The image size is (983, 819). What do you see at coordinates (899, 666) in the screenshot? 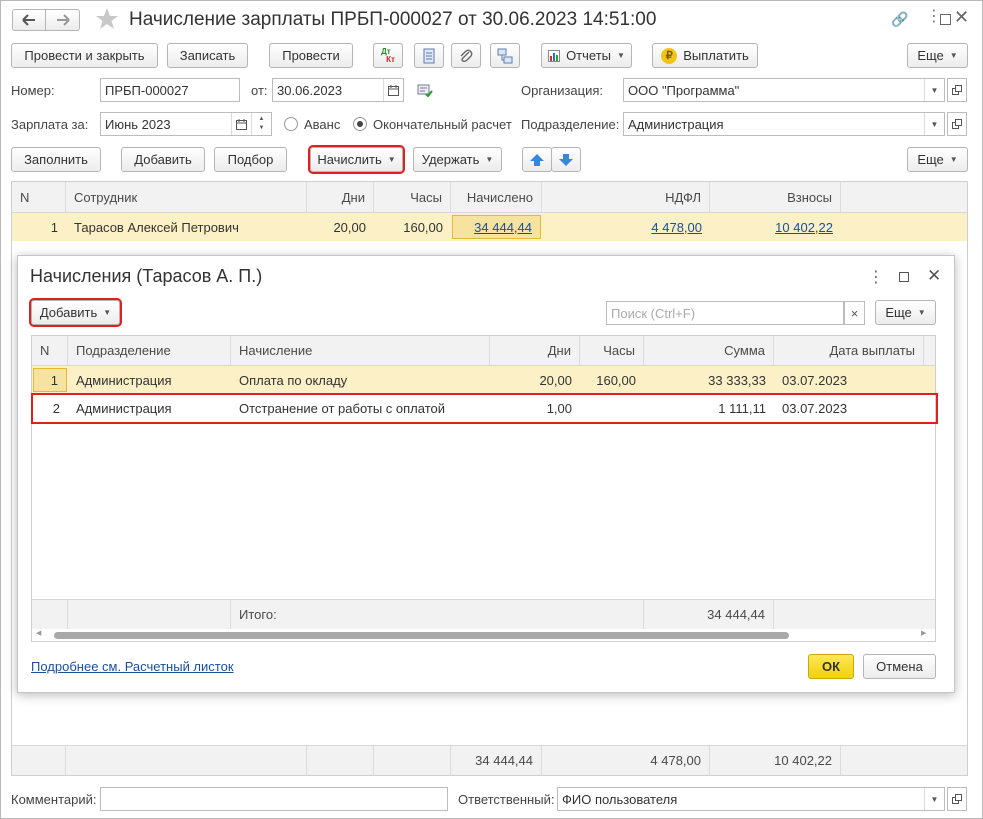
I see `cancel-button: Отмена` at bounding box center [899, 666].